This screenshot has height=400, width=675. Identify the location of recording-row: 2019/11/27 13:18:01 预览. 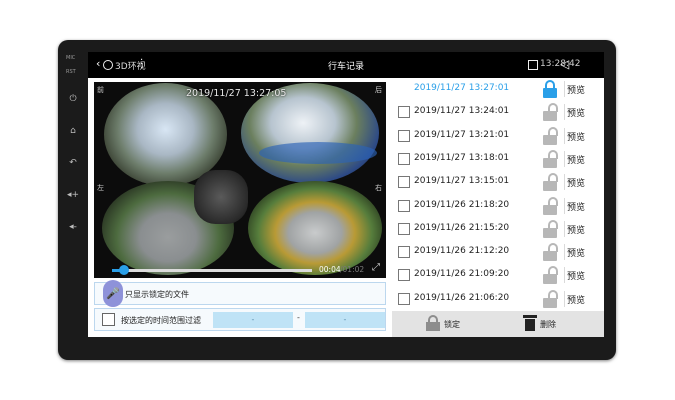
(495, 159).